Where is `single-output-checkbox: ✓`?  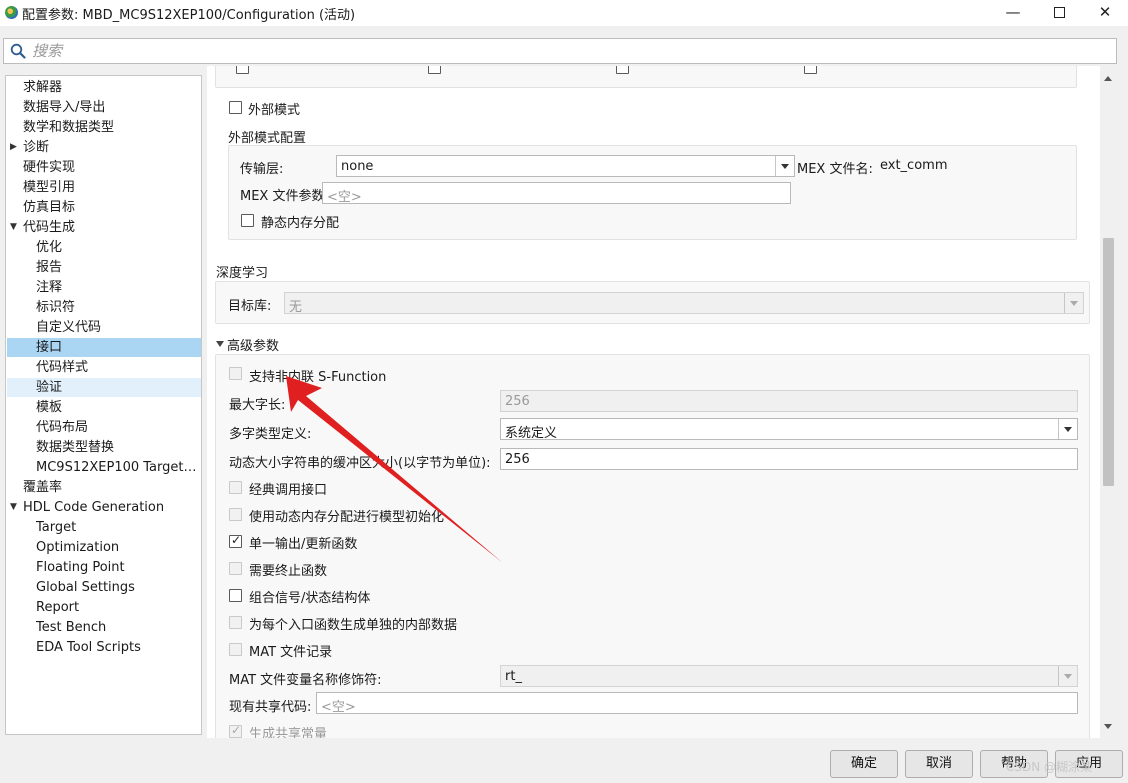
single-output-checkbox: ✓ is located at coordinates (235, 540).